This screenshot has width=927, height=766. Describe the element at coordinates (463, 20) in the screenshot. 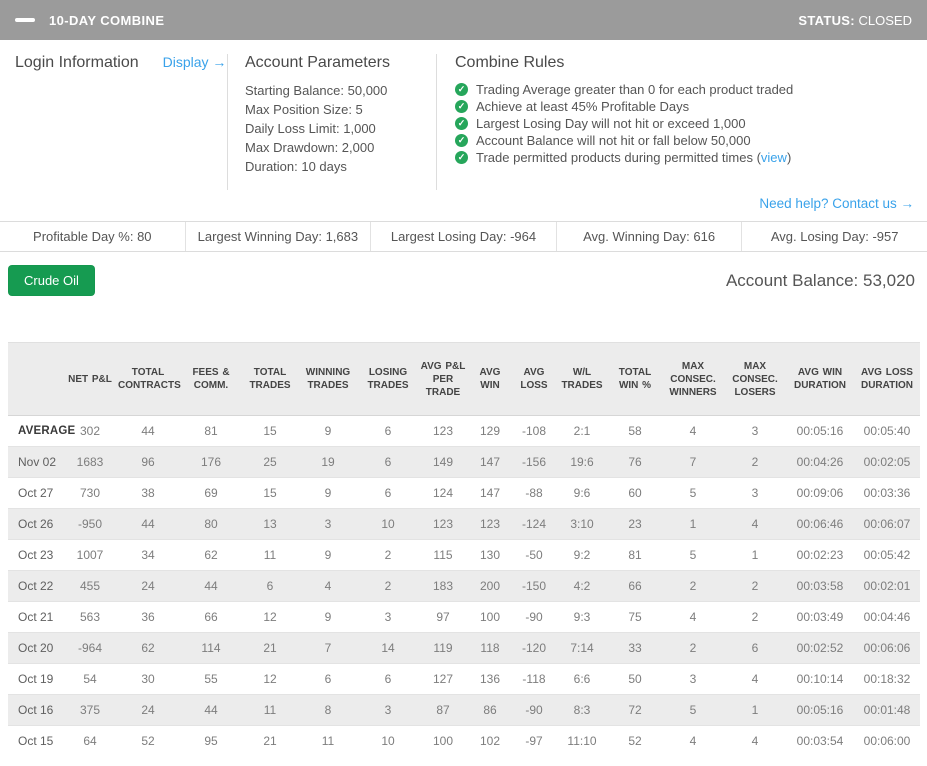

I see `combine-header-bar: 10-DAY COMBINE STATUS: CLOSED` at that location.